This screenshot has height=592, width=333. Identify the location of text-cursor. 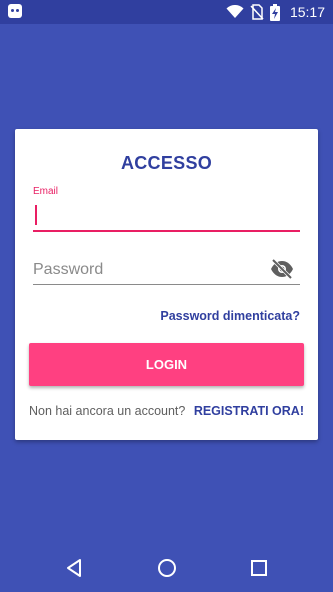
(36, 215).